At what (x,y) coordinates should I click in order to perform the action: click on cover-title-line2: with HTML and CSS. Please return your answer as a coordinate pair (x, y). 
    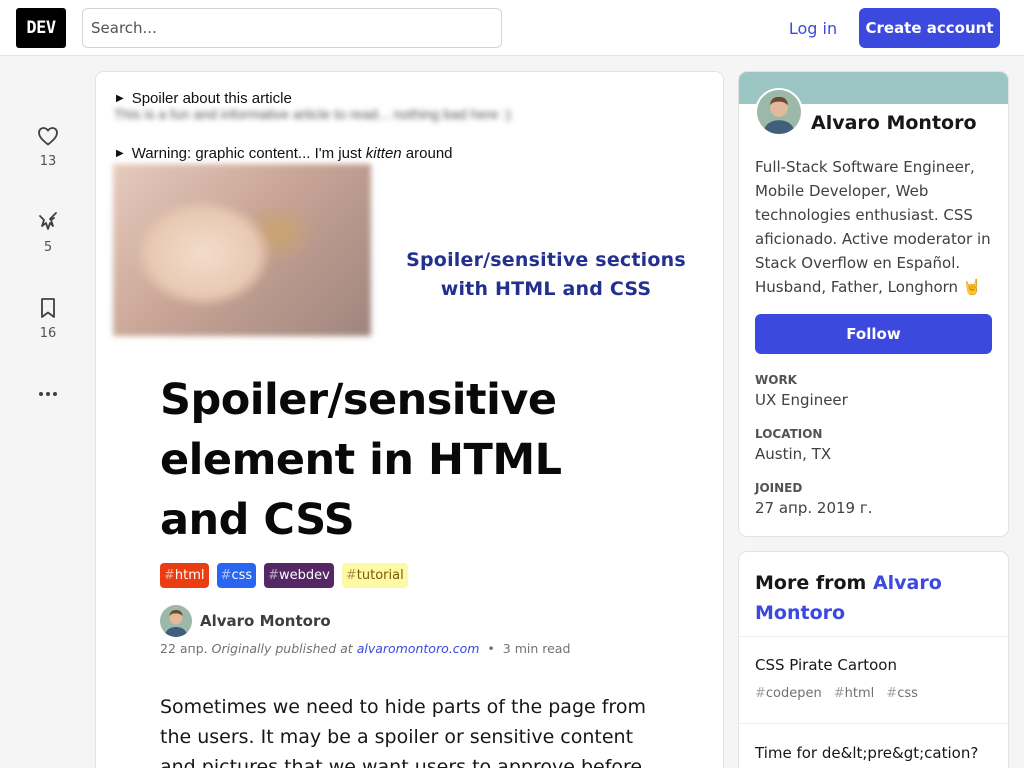
    Looking at the image, I should click on (546, 289).